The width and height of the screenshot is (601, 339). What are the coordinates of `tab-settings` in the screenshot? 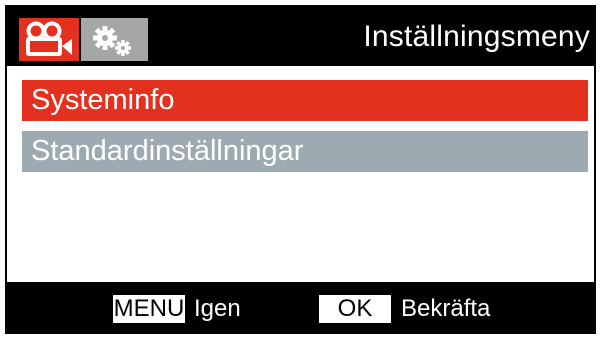 It's located at (114, 39).